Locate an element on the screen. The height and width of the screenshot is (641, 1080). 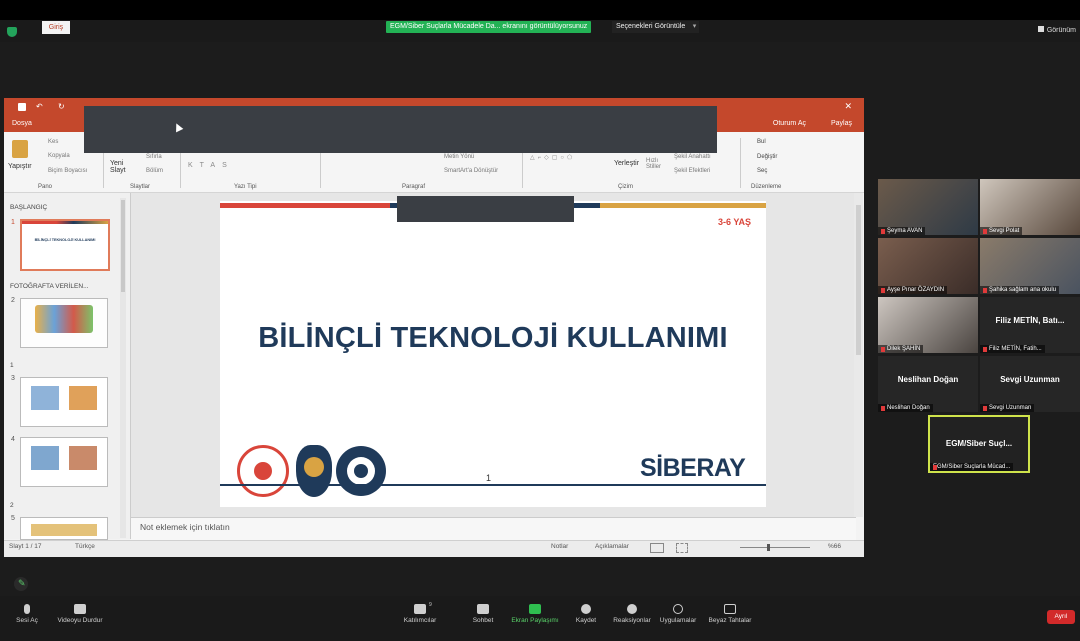
zoom-slider-thumb is located at coordinates (768, 547).